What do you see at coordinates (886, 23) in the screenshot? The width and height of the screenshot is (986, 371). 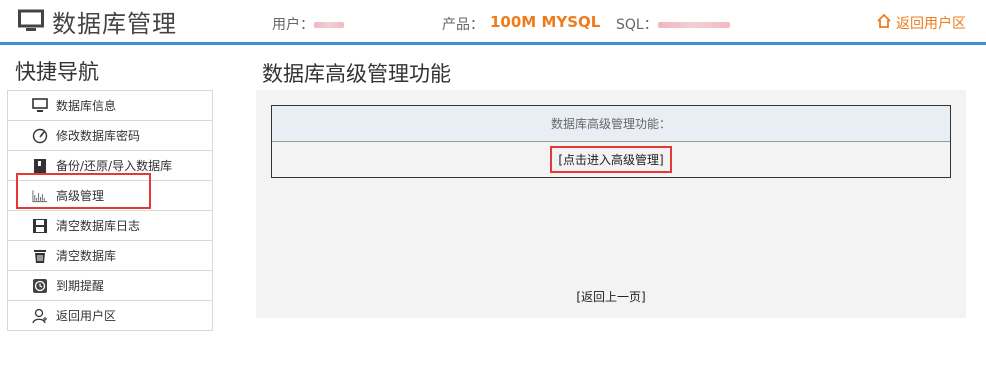 I see `home-icon` at bounding box center [886, 23].